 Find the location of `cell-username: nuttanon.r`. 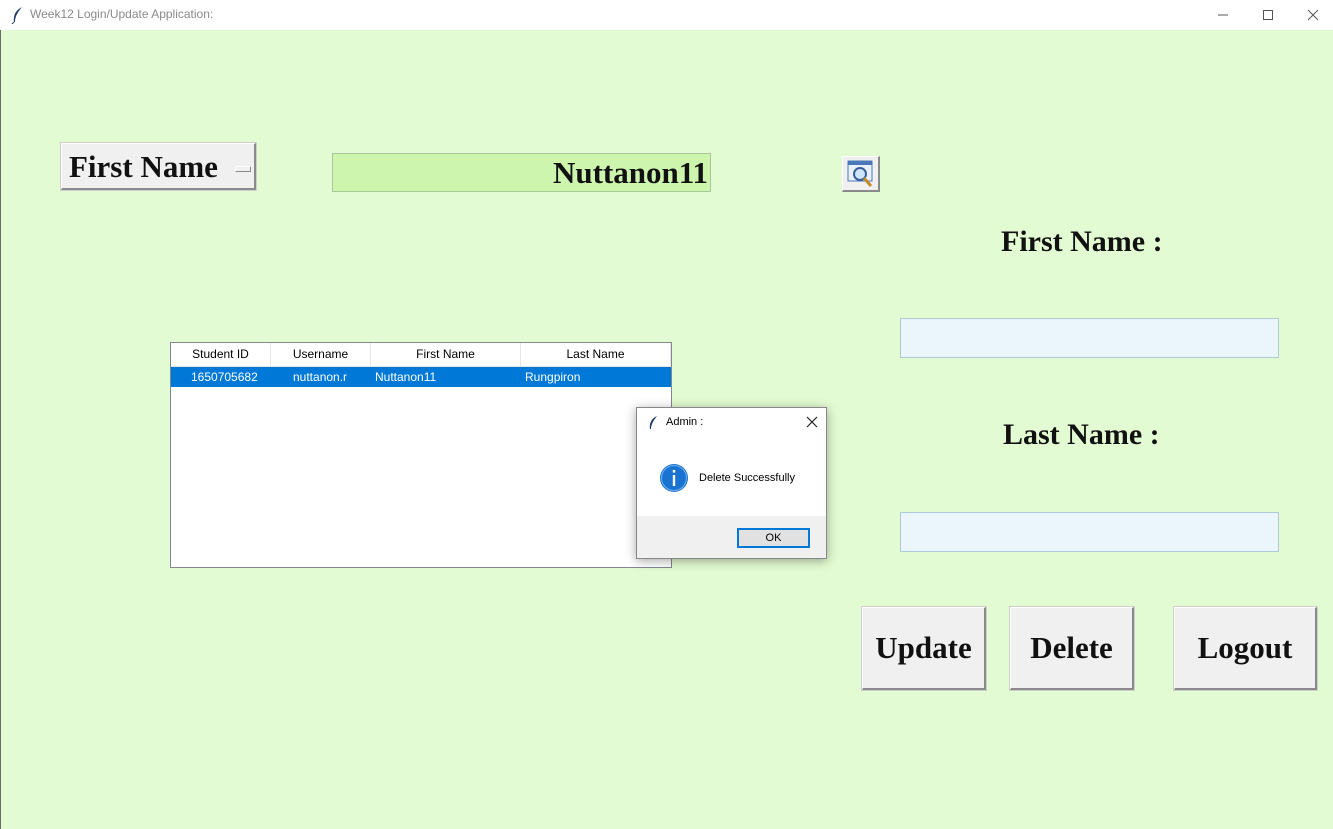

cell-username: nuttanon.r is located at coordinates (320, 377).